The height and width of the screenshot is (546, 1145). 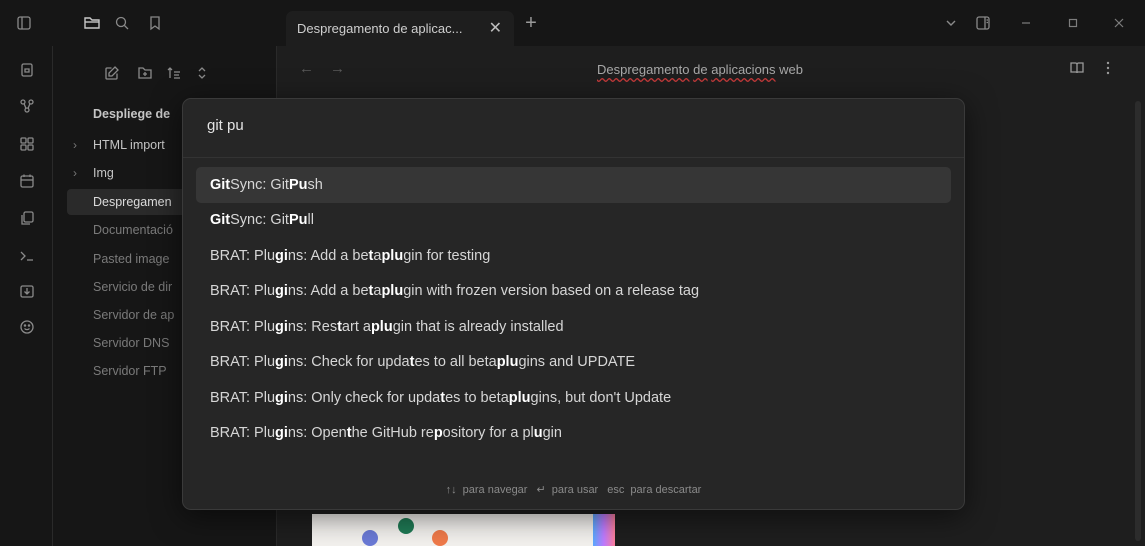 I want to click on collapse-all-icon, so click(x=202, y=73).